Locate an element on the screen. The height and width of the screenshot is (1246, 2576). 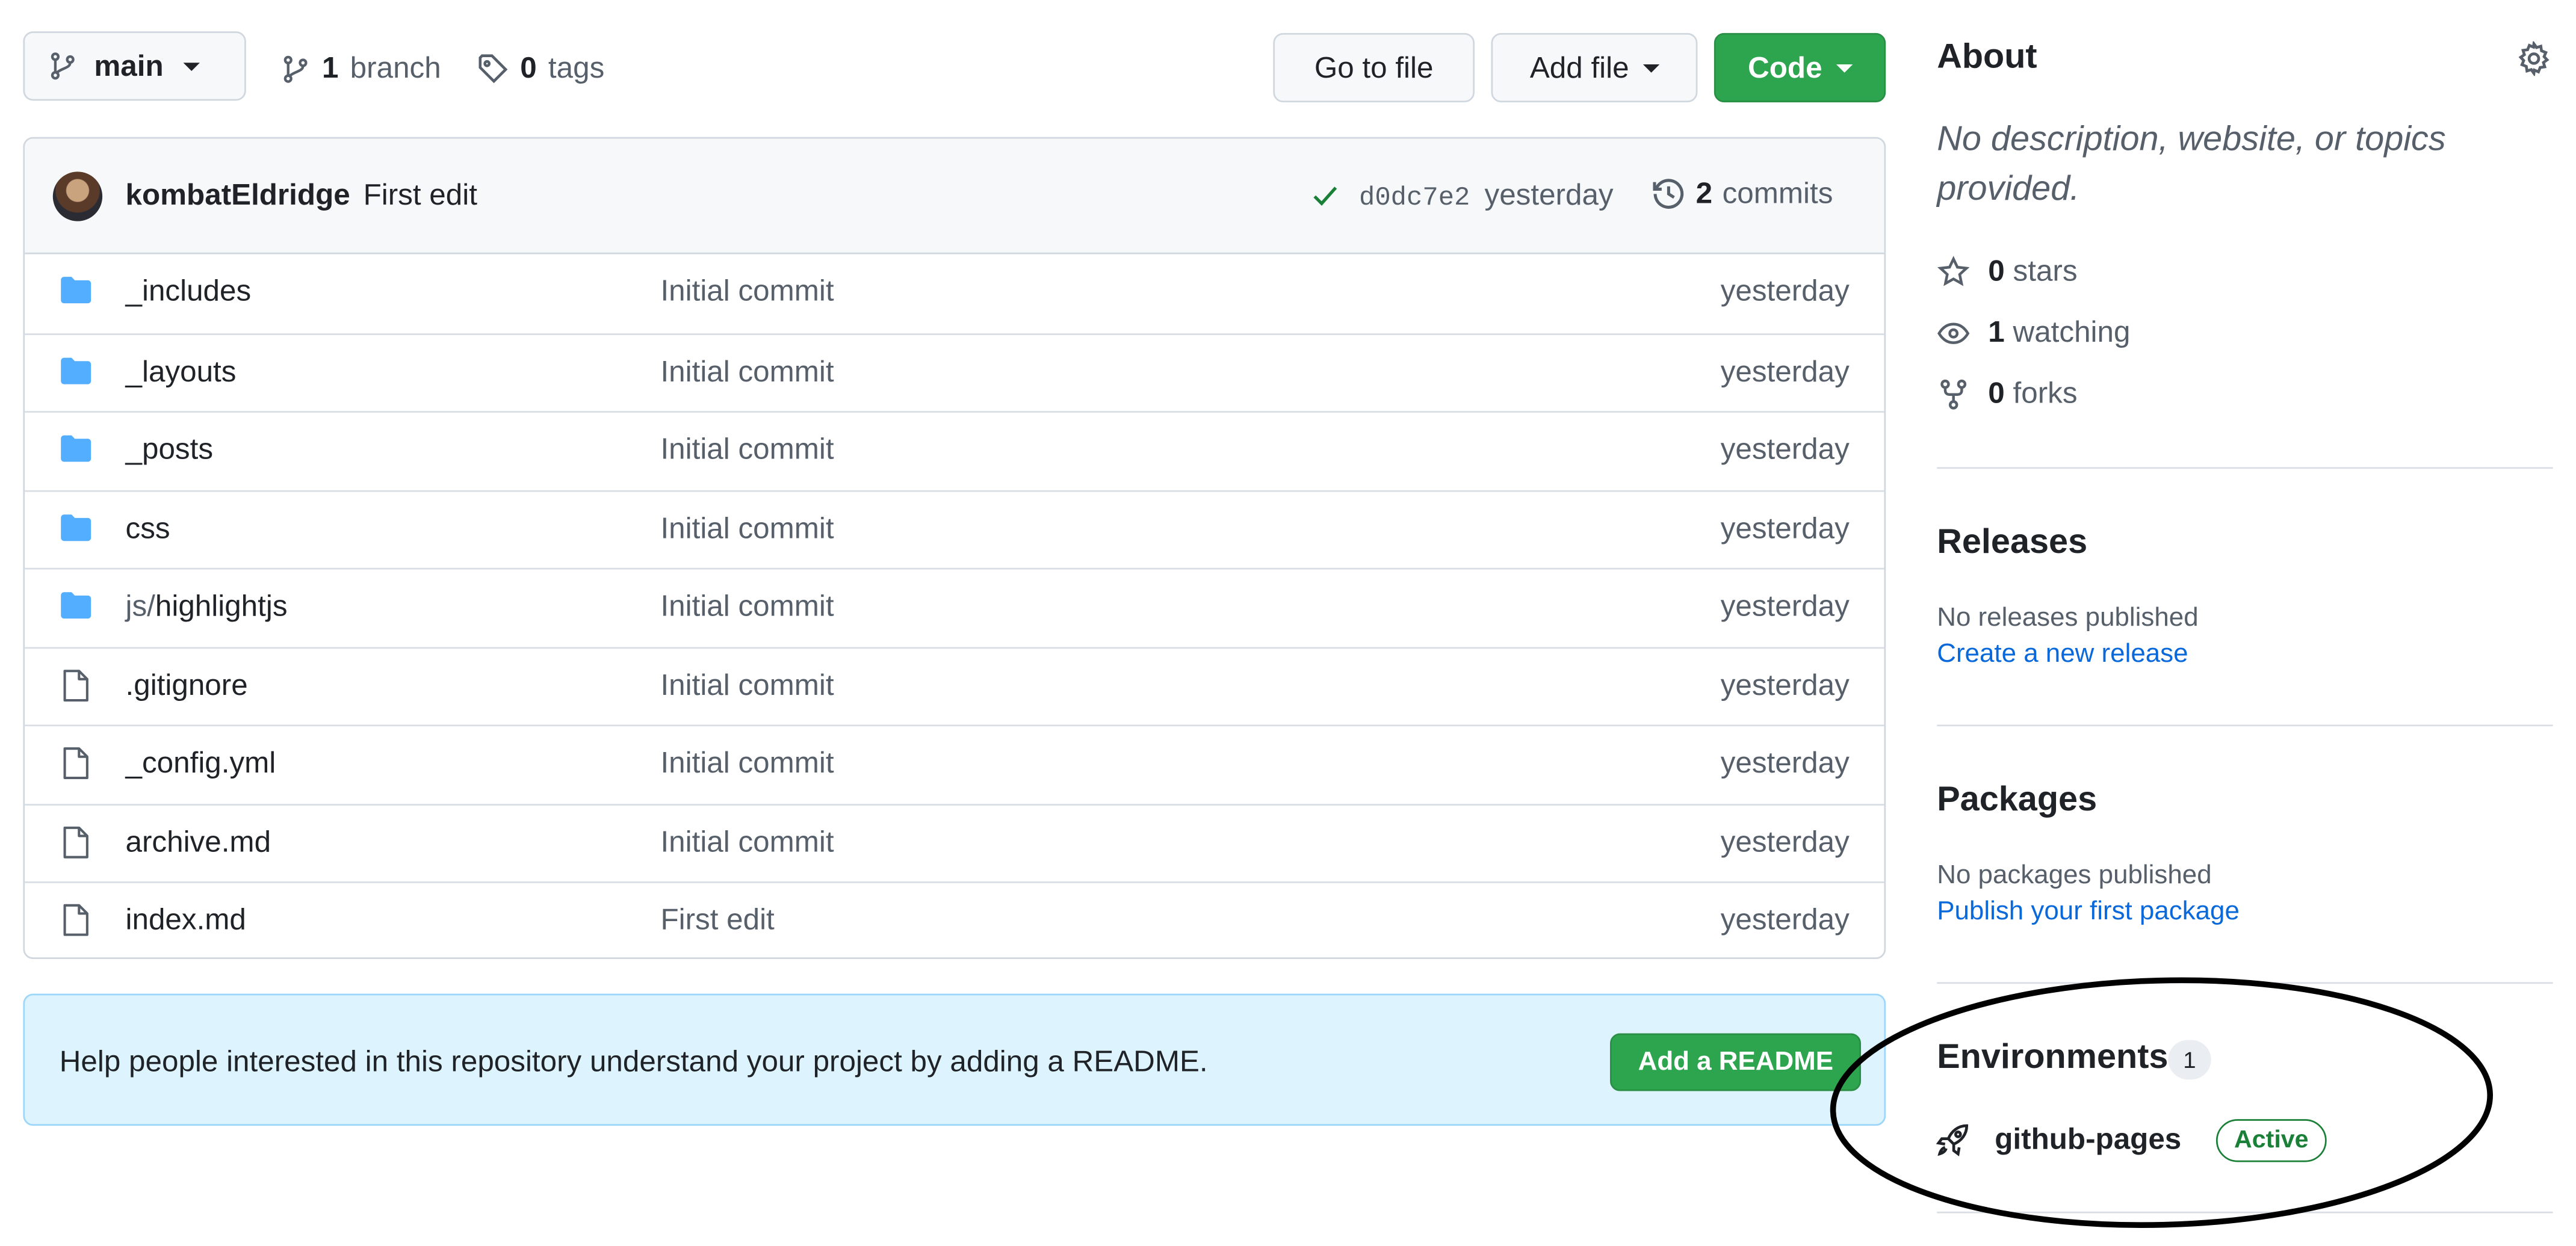
file-name-link: js/highlightjs is located at coordinates (207, 606).